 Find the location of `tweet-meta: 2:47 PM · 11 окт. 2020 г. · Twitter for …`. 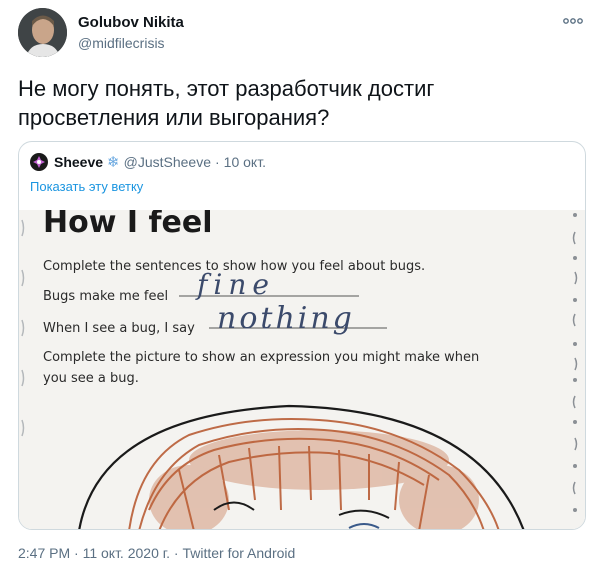

tweet-meta: 2:47 PM · 11 окт. 2020 г. · Twitter for … is located at coordinates (156, 553).